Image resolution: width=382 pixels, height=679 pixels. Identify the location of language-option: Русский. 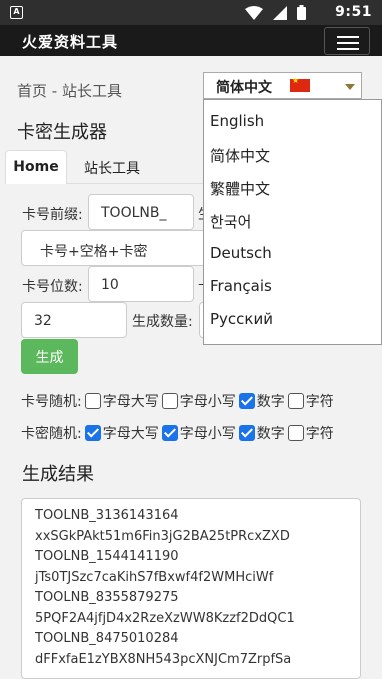
(292, 314).